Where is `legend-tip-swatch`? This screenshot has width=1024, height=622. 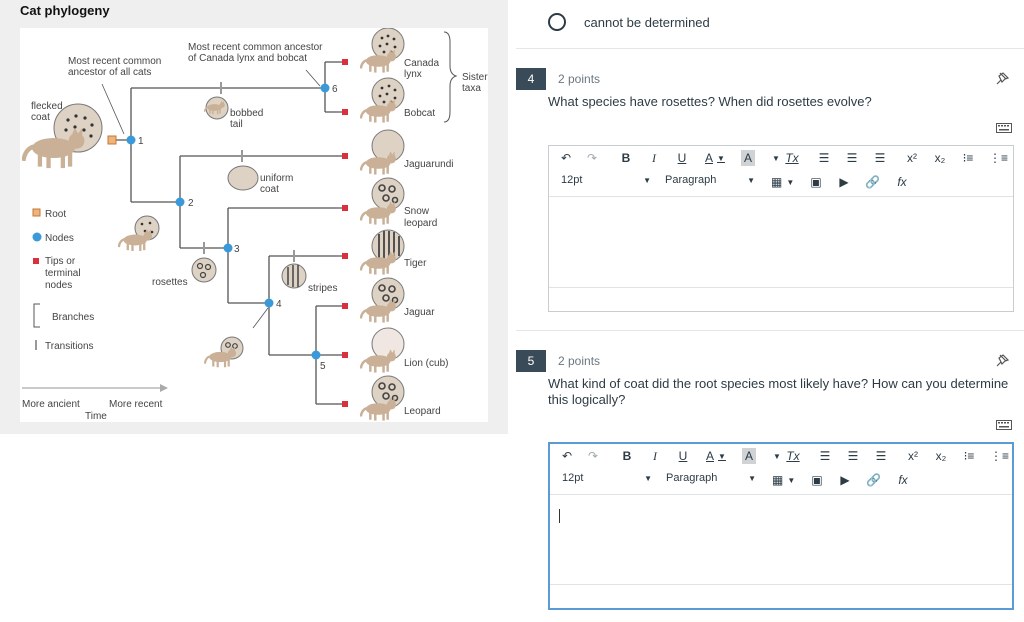
legend-tip-swatch is located at coordinates (36, 261).